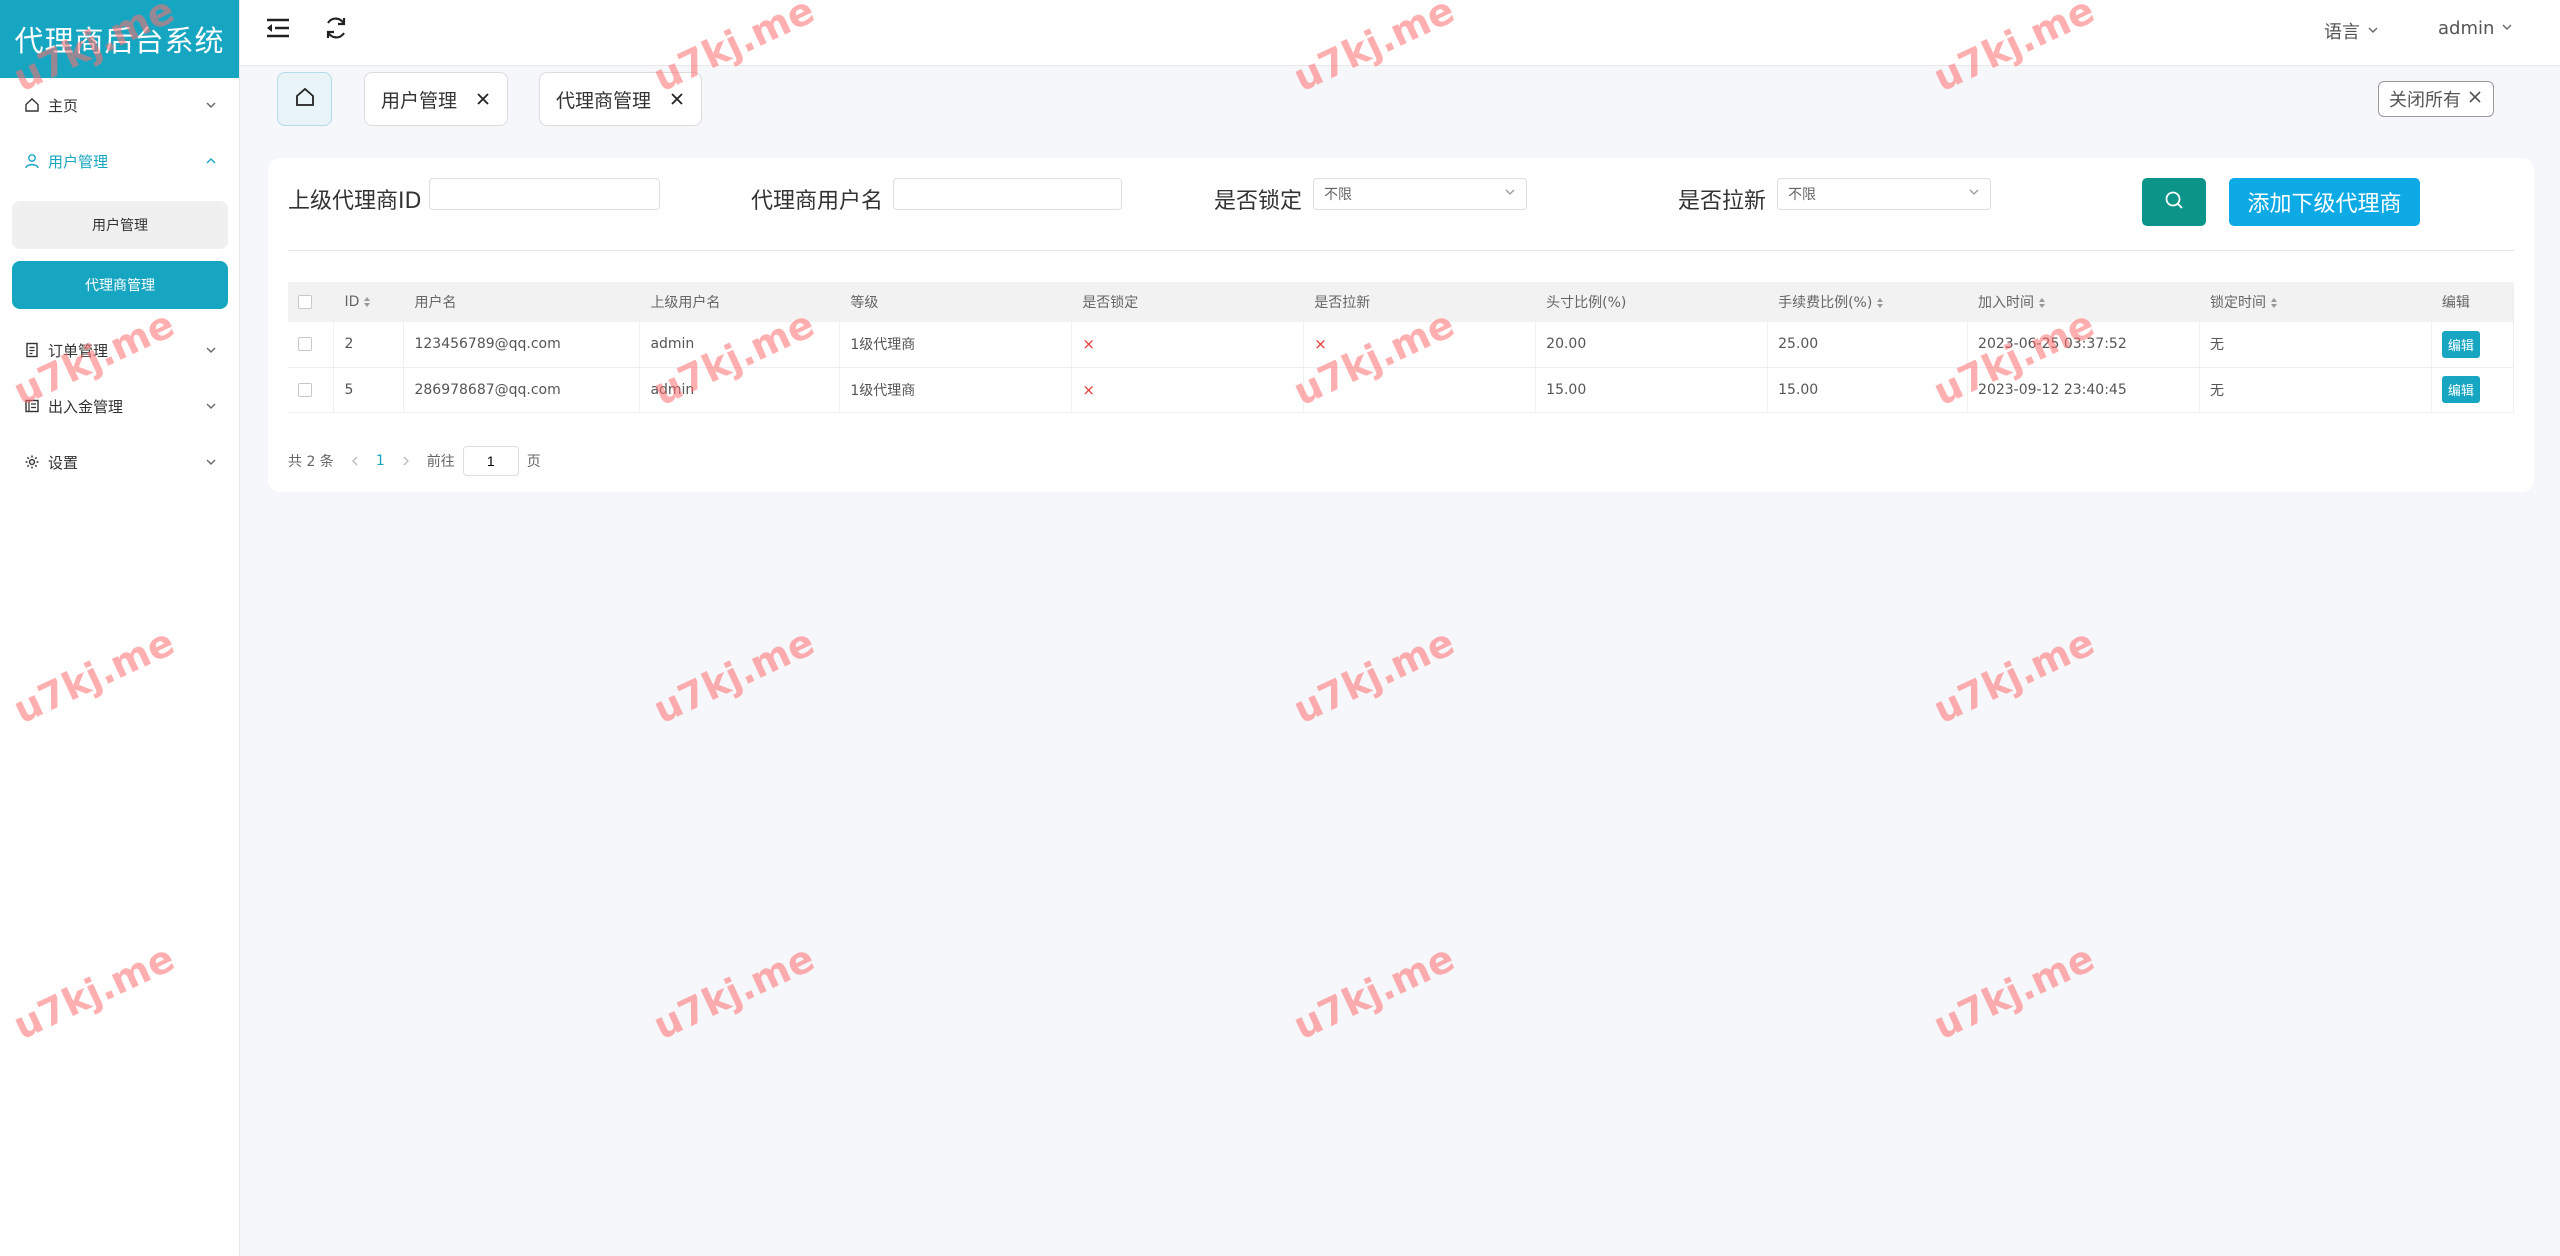  What do you see at coordinates (1420, 345) in the screenshot?
I see `cell-pull-new: ×` at bounding box center [1420, 345].